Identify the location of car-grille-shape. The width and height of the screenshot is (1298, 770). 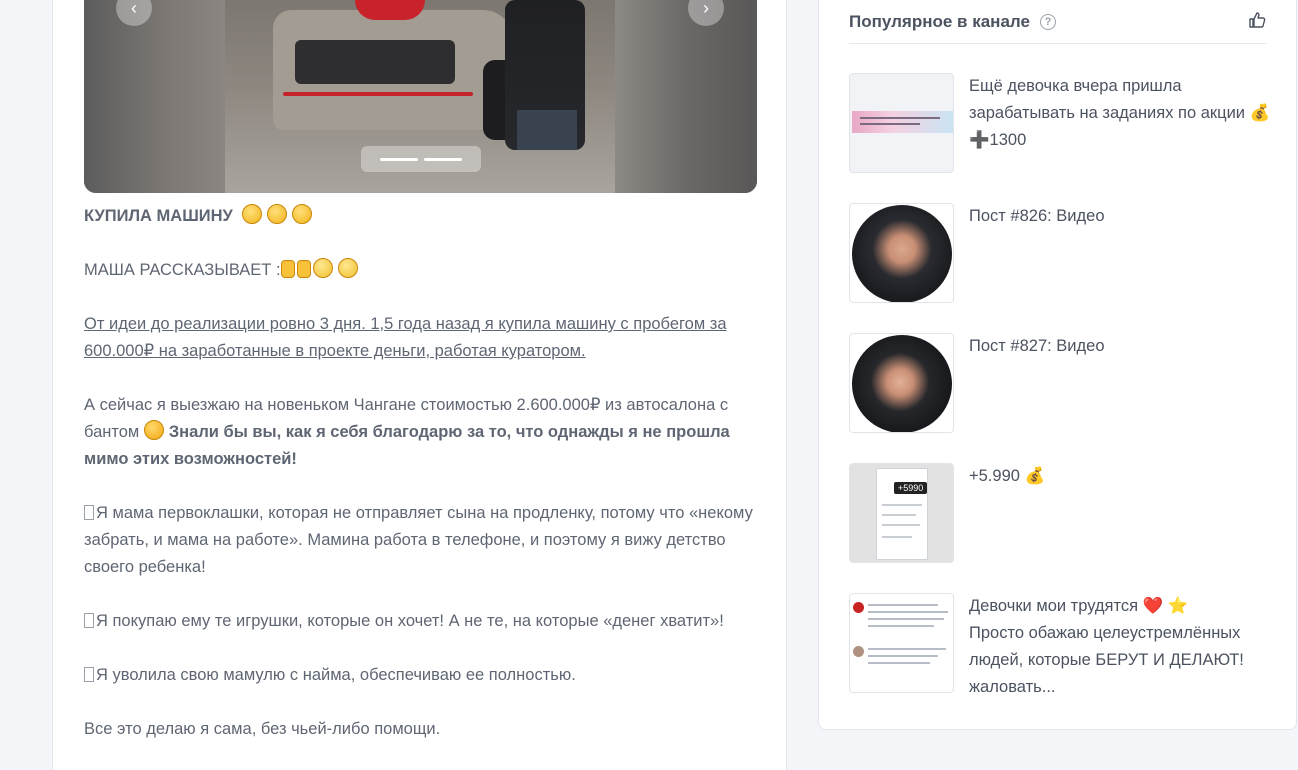
(375, 62).